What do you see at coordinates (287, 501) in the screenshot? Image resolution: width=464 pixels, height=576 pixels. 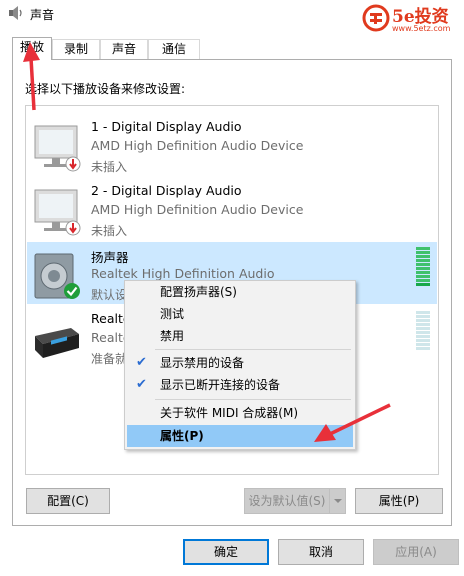 I see `set-default-label: 设为默认值(S)` at bounding box center [287, 501].